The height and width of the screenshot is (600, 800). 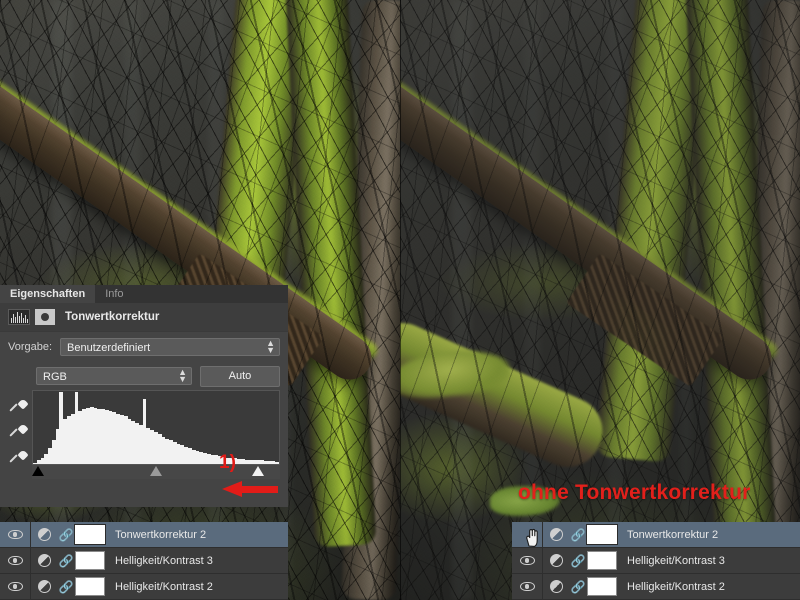 What do you see at coordinates (38, 471) in the screenshot?
I see `black-point-slider` at bounding box center [38, 471].